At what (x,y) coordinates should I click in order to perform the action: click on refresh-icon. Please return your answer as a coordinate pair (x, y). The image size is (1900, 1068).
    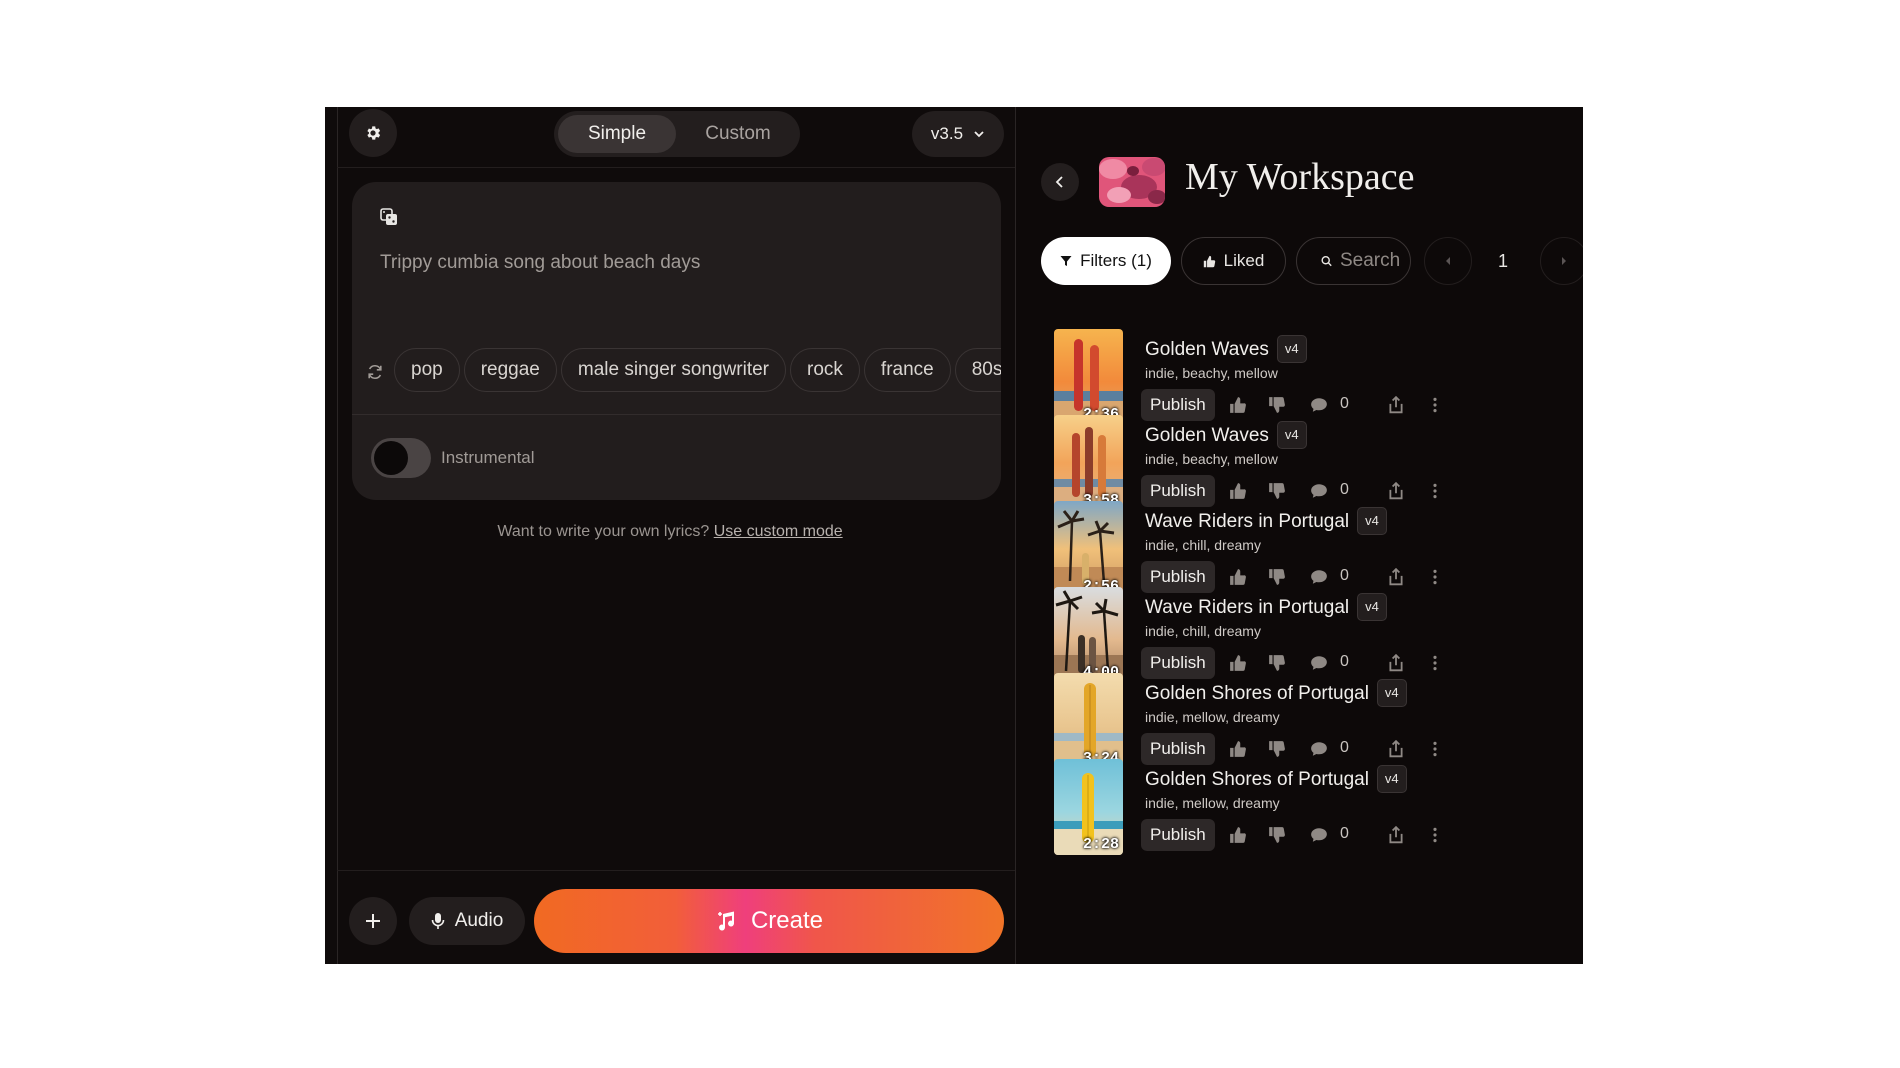
    Looking at the image, I should click on (375, 372).